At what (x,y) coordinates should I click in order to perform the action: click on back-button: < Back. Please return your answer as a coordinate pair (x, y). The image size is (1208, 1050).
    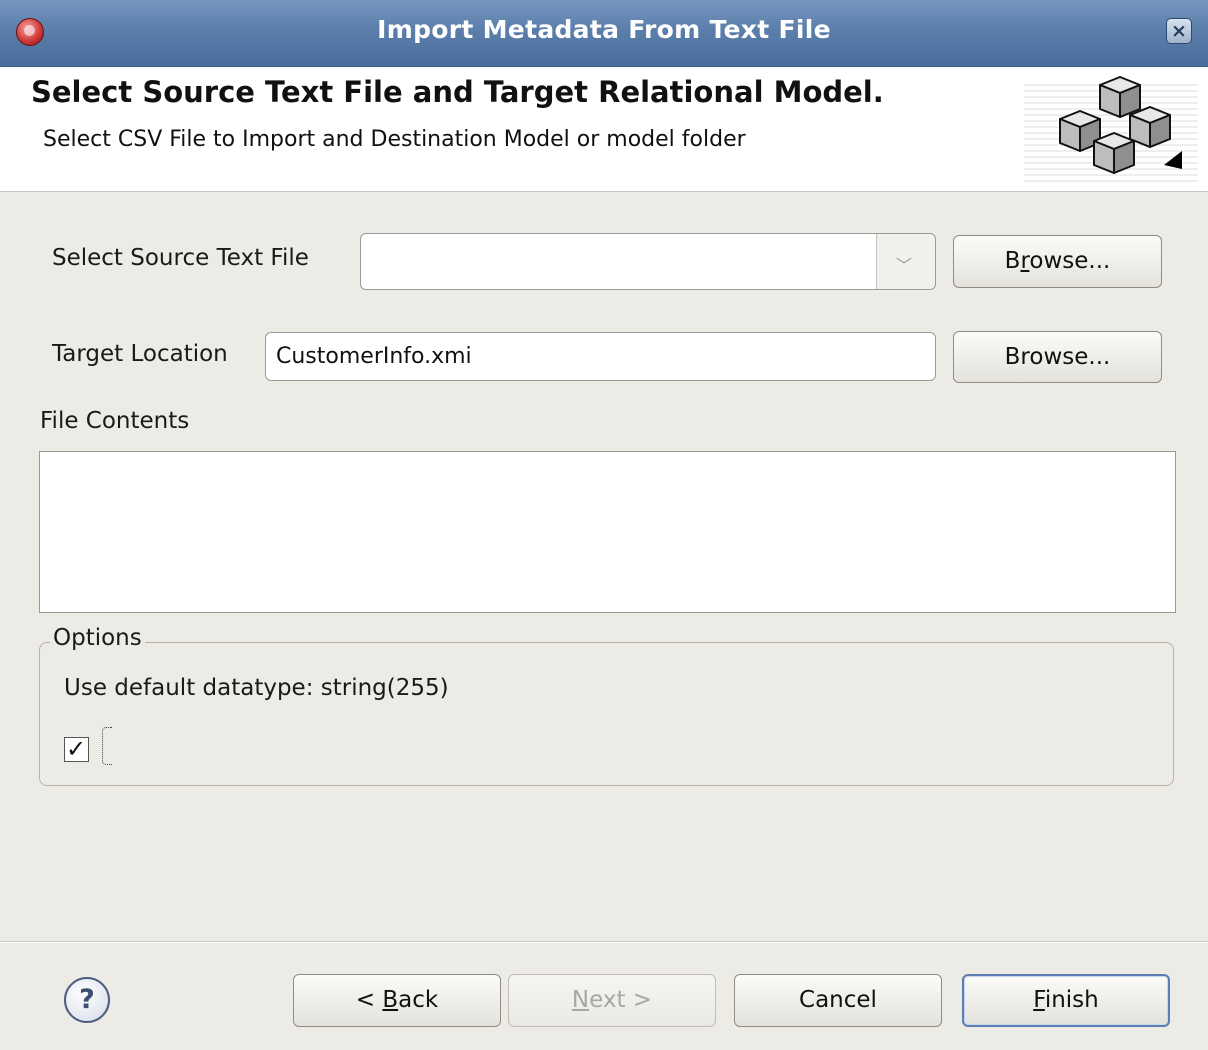
    Looking at the image, I should click on (397, 1000).